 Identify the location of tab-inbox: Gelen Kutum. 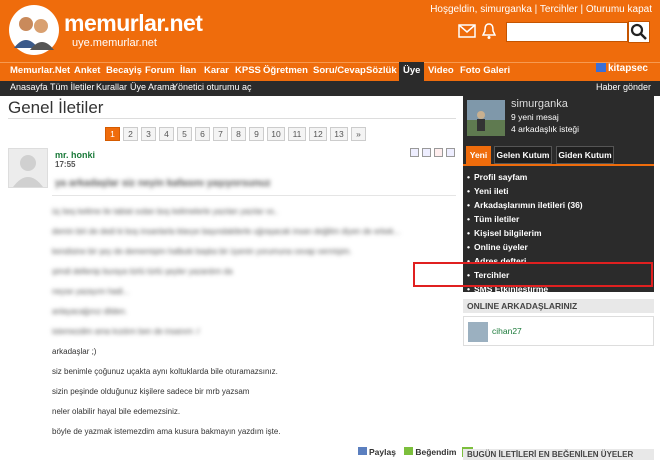
(523, 155).